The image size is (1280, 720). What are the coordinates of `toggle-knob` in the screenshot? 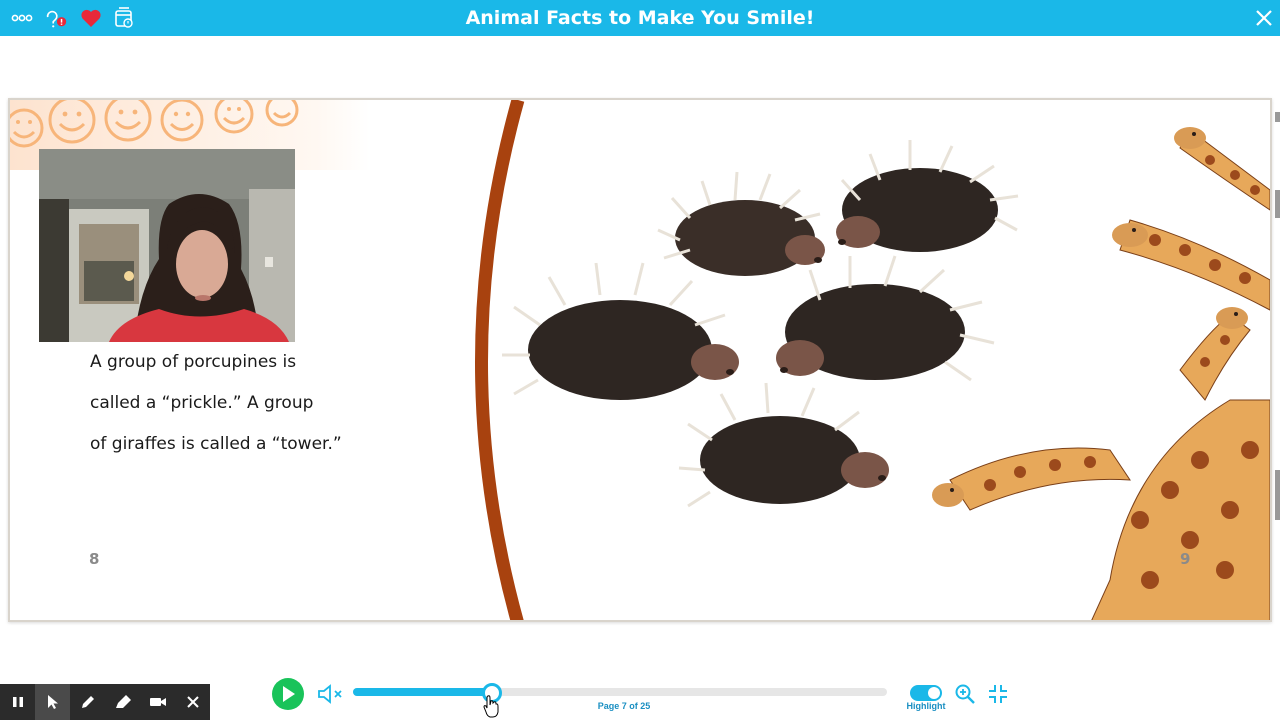 It's located at (934, 693).